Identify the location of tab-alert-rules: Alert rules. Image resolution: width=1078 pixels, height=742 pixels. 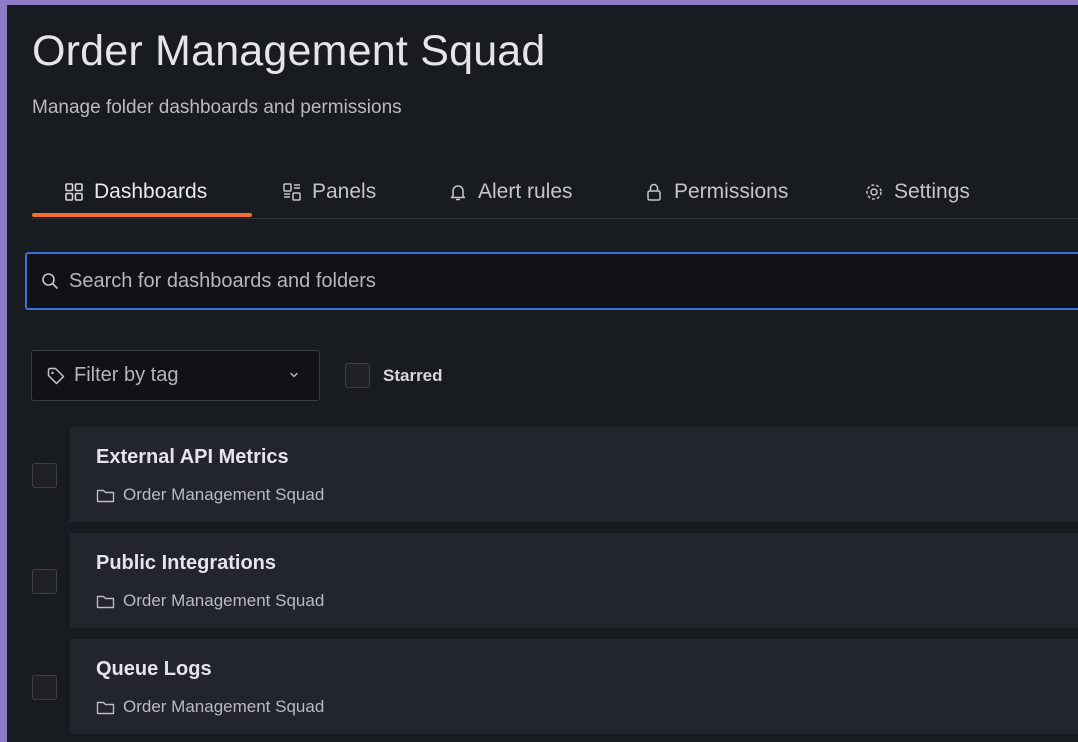
(510, 192).